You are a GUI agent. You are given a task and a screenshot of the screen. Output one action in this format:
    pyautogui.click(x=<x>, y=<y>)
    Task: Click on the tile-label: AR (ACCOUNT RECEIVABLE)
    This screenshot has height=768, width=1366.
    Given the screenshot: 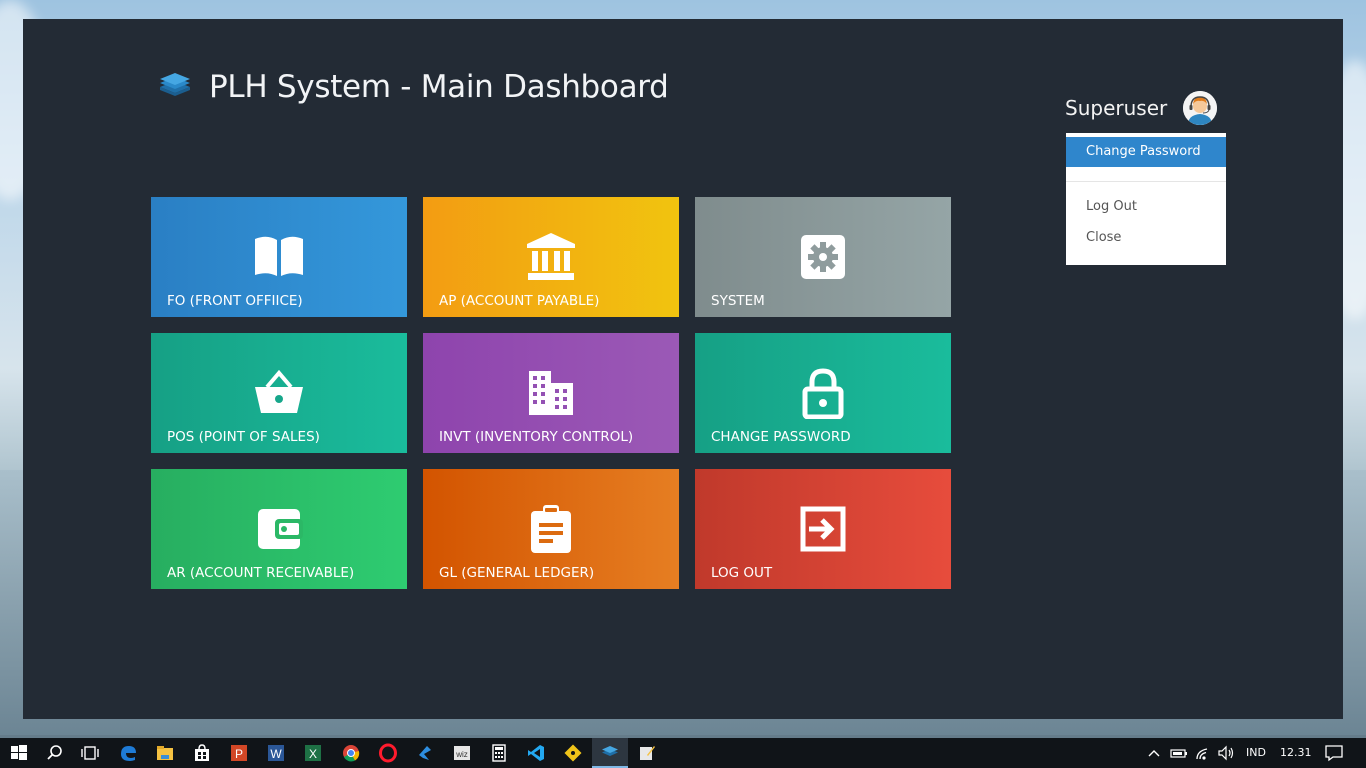 What is the action you would take?
    pyautogui.click(x=261, y=573)
    